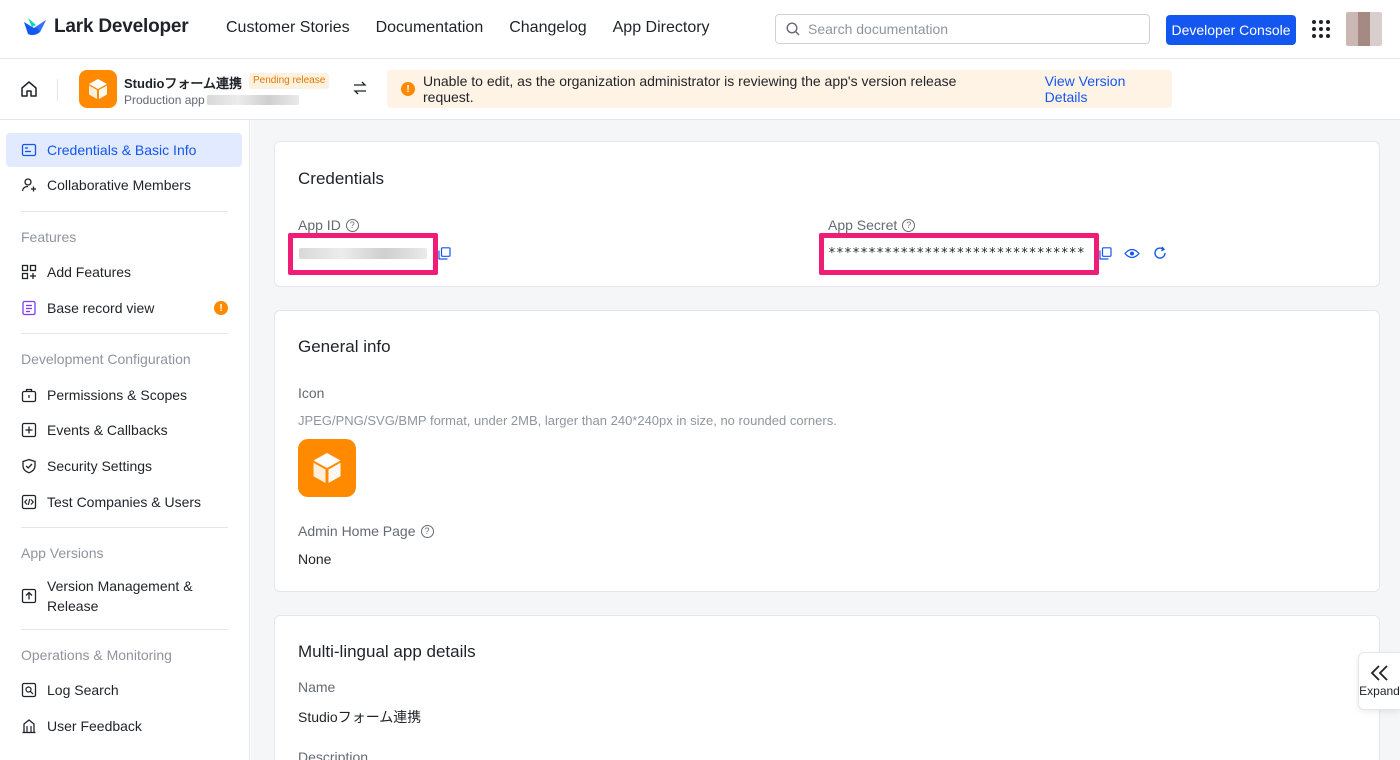 Image resolution: width=1400 pixels, height=760 pixels. I want to click on status-badge: Pending release, so click(289, 81).